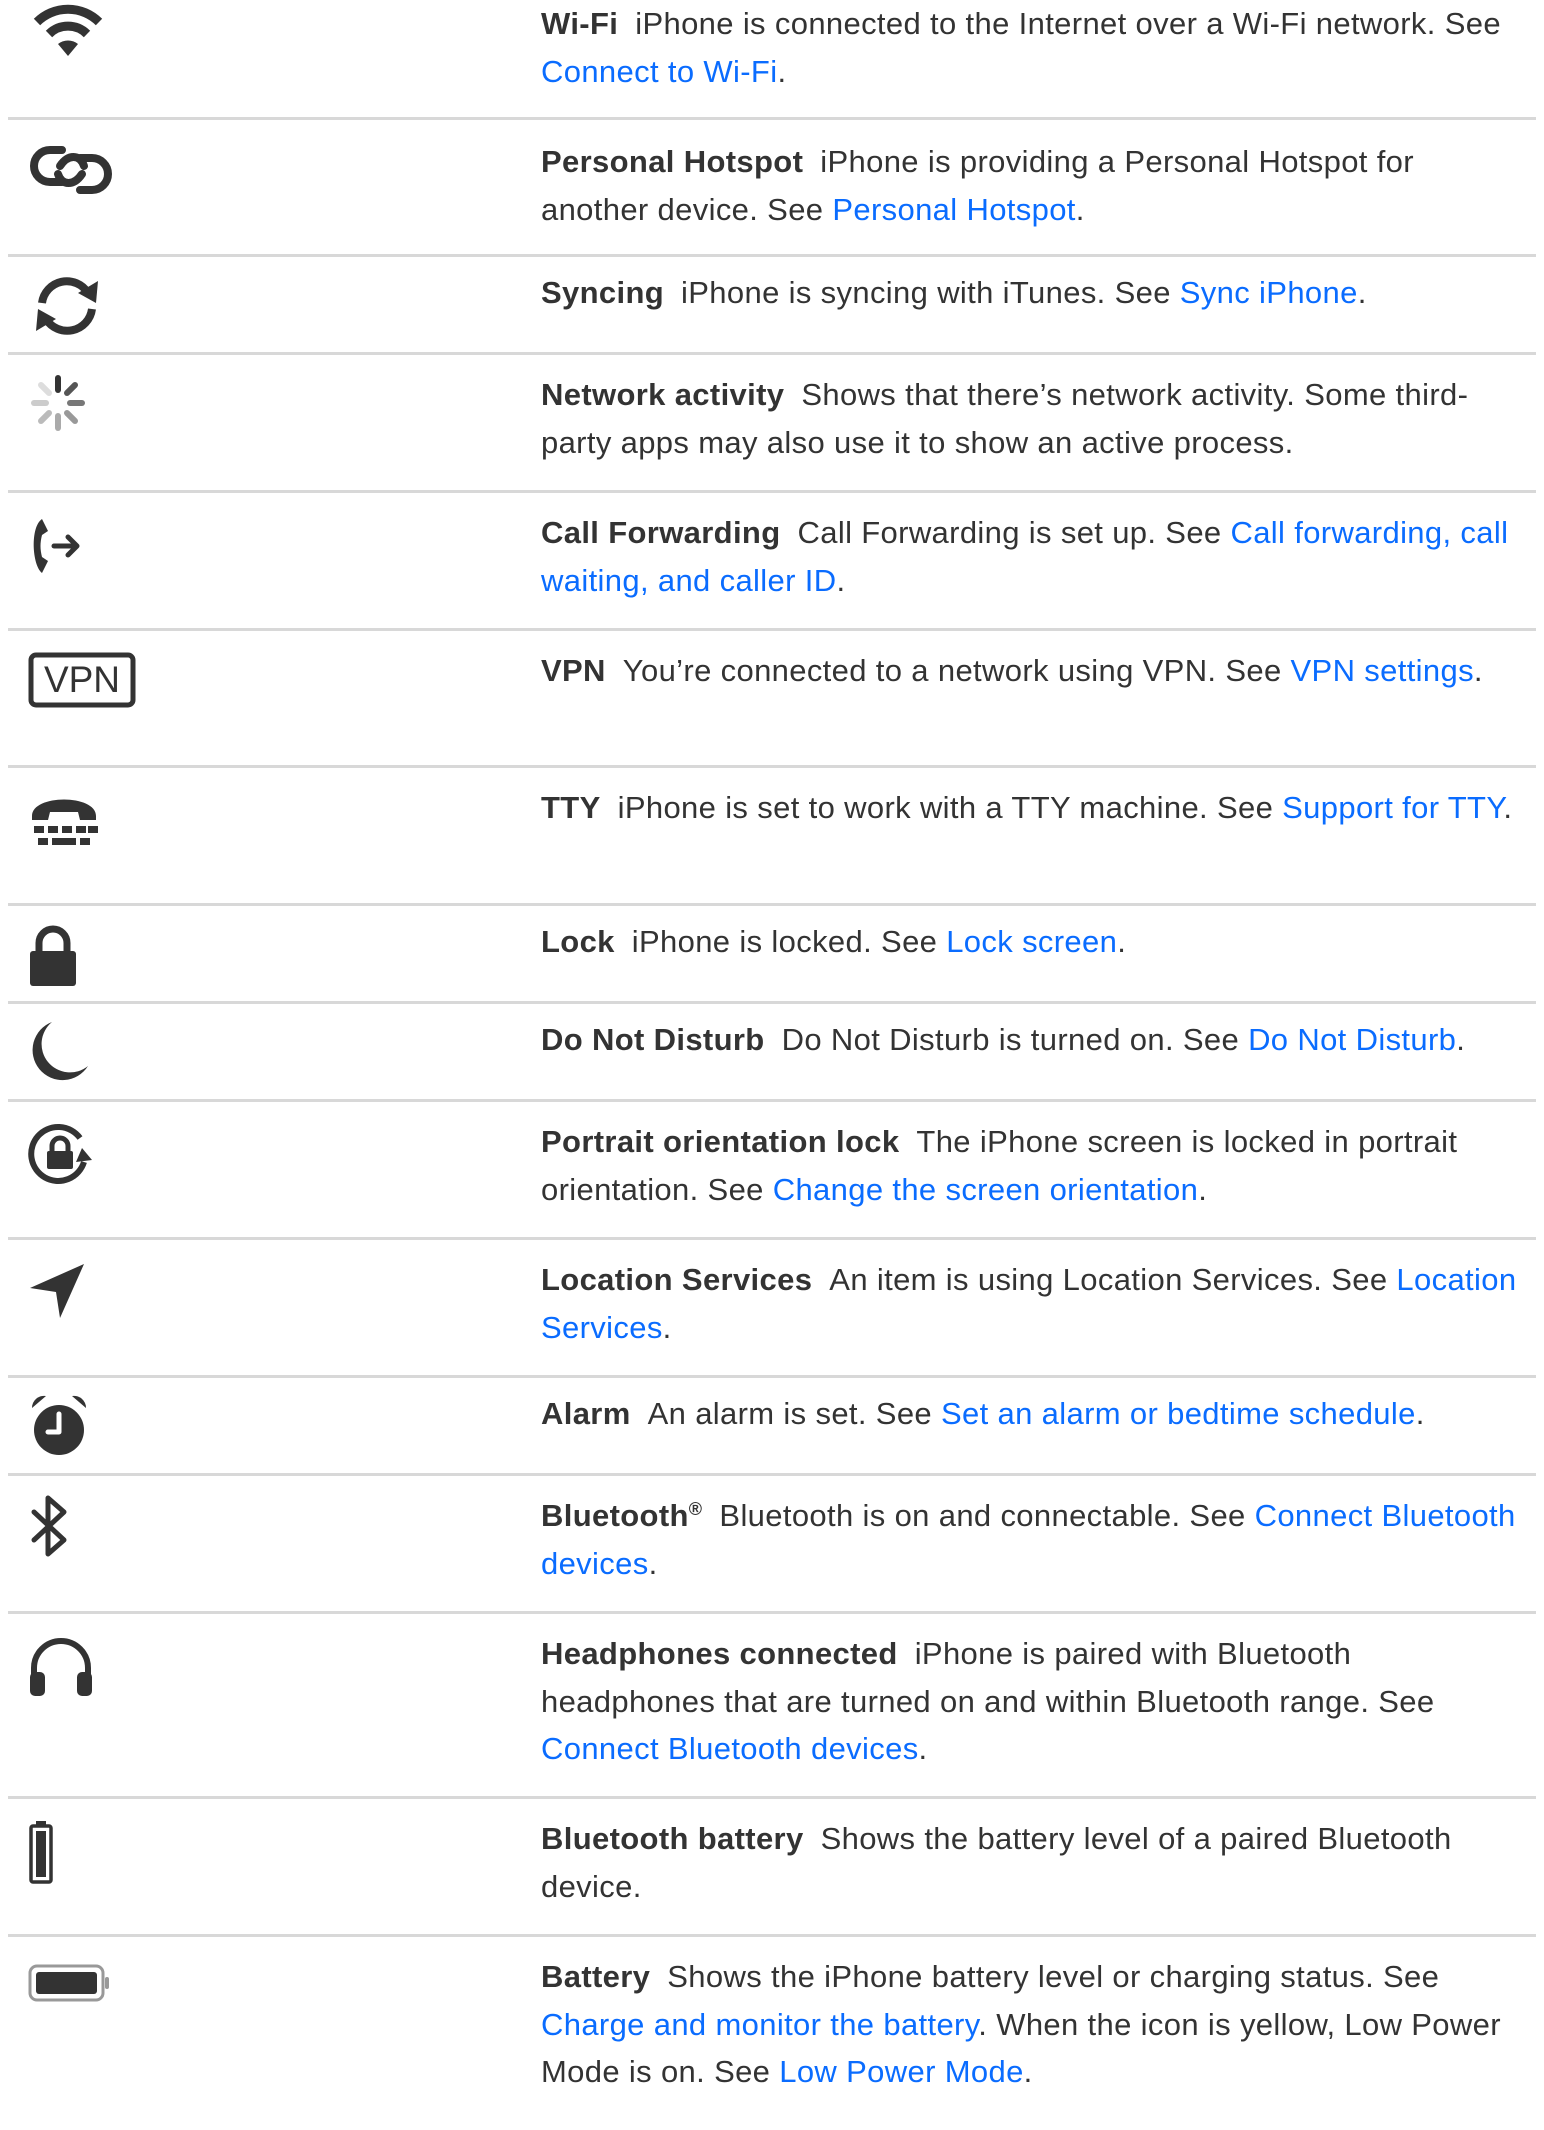 This screenshot has height=2130, width=1544. What do you see at coordinates (88, 1676) in the screenshot?
I see `headphones-icon` at bounding box center [88, 1676].